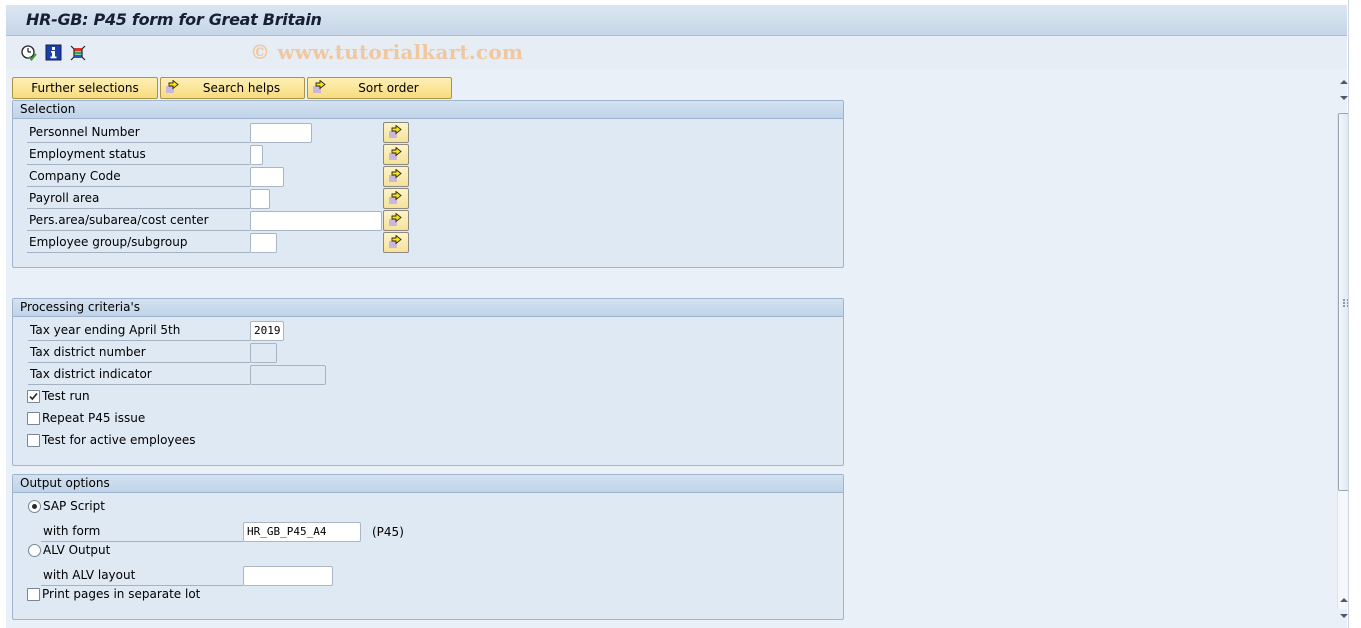 This screenshot has height=628, width=1361. Describe the element at coordinates (288, 576) in the screenshot. I see `alv-layout-input` at that location.